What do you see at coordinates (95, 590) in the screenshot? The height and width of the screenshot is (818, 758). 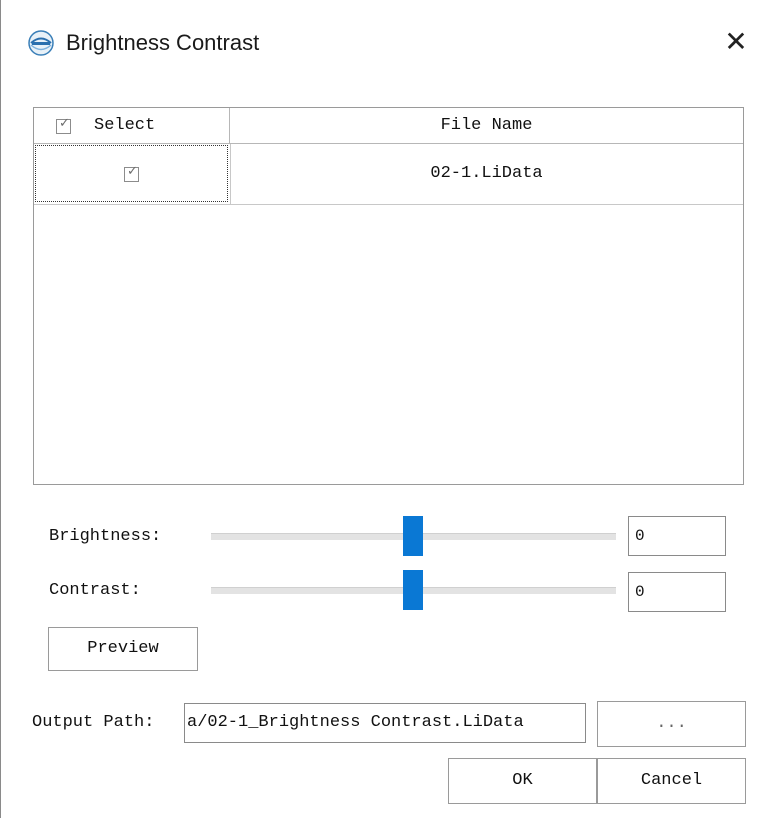 I see `contrast-label: Contrast:` at bounding box center [95, 590].